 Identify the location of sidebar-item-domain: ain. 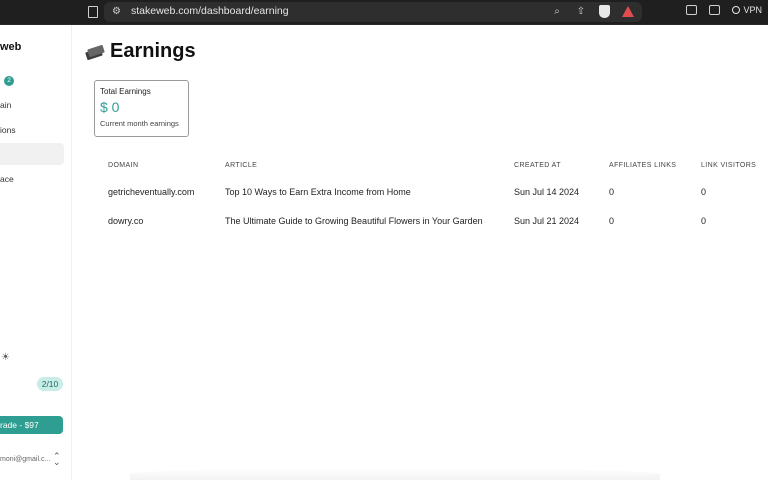
(5, 105).